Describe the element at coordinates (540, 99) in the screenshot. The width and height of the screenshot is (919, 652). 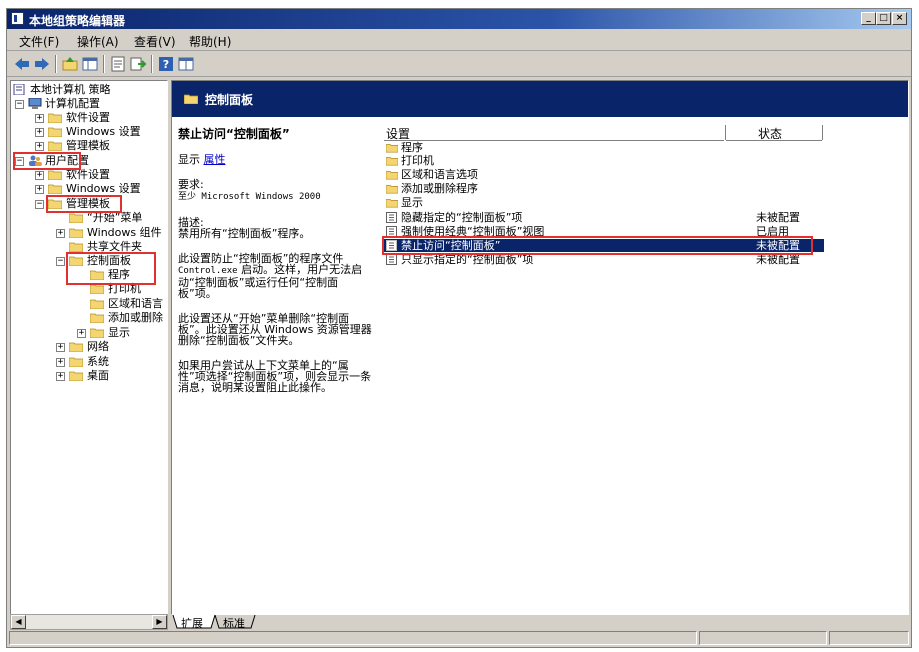
I see `details-header: 控制面板` at that location.